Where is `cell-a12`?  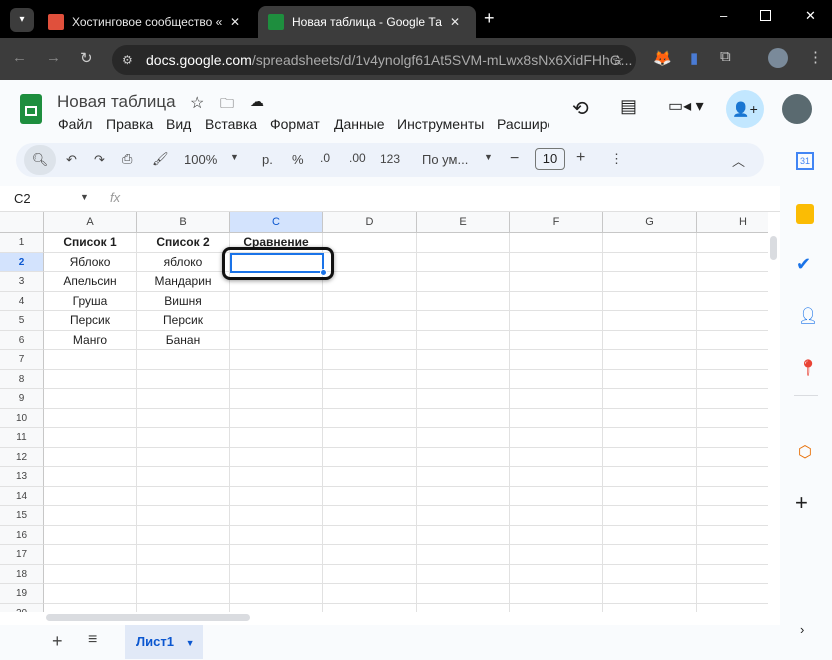
cell-a12 is located at coordinates (90, 457).